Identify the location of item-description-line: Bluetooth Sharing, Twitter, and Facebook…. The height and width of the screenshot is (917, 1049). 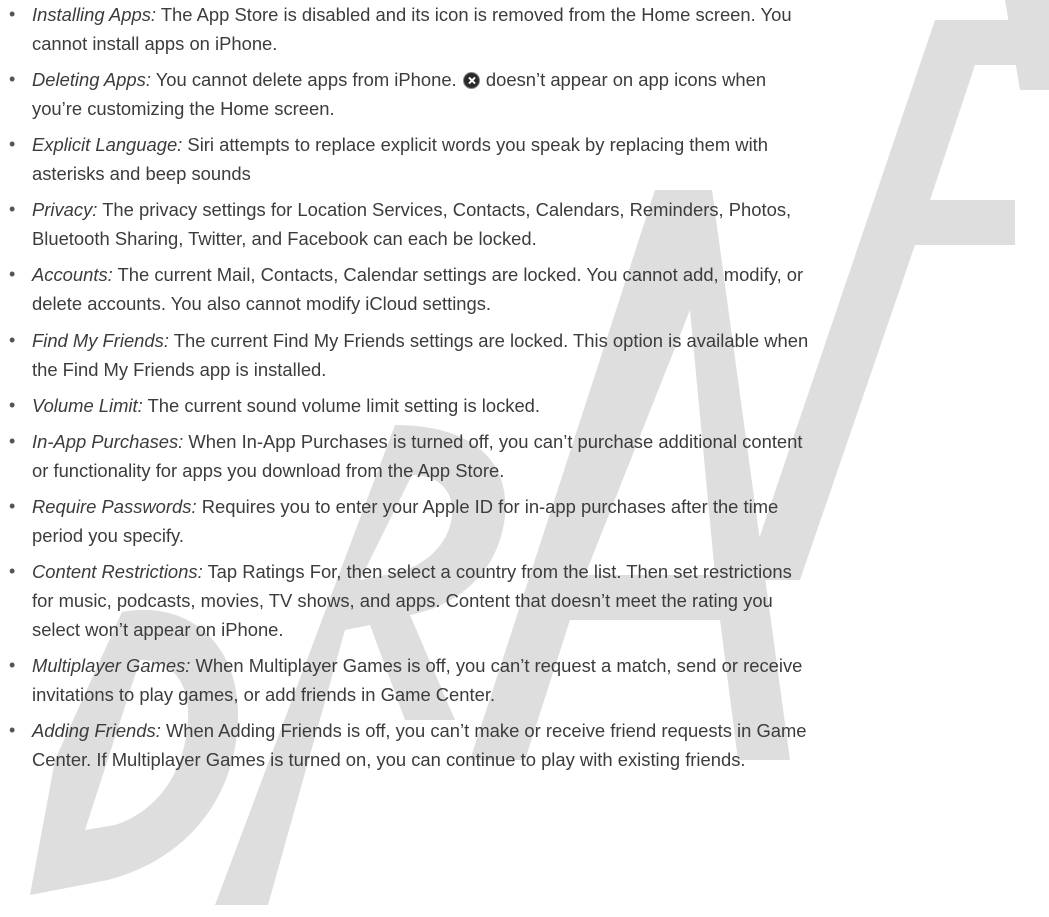
(284, 238).